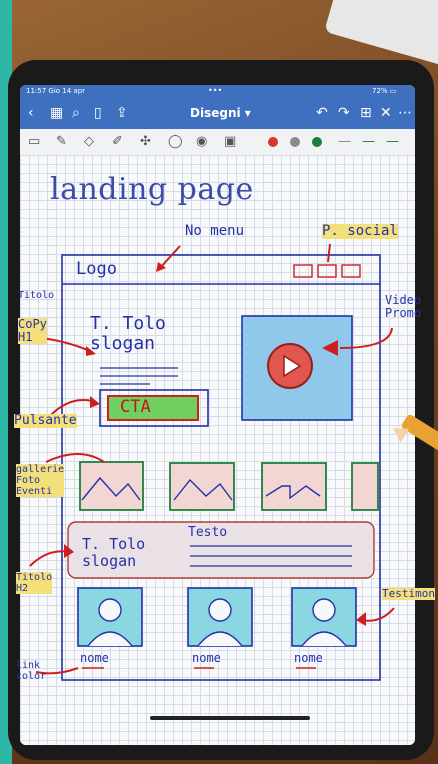 Image resolution: width=438 pixels, height=764 pixels. I want to click on note-titolo: Titolo, so click(36, 295).